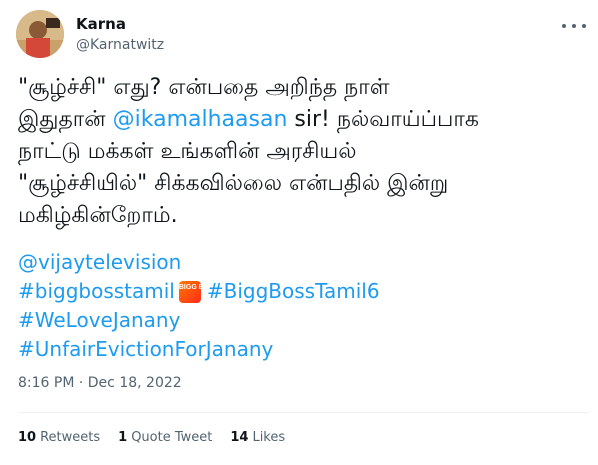  I want to click on tweet-line-2-text: இதுதான், so click(65, 119).